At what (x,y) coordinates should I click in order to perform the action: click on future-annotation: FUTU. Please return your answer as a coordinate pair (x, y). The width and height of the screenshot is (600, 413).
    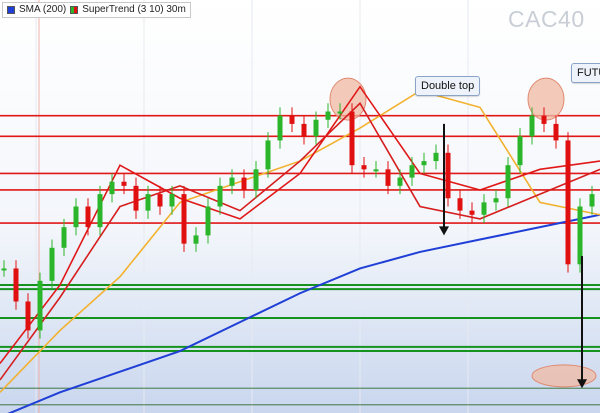
    Looking at the image, I should click on (585, 73).